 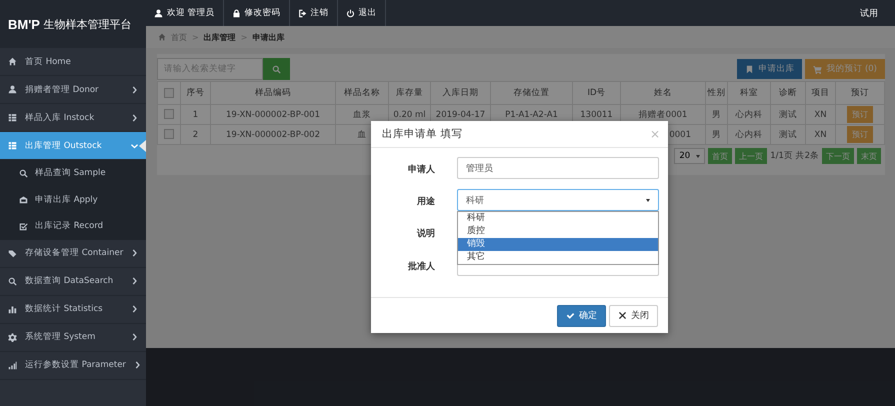 What do you see at coordinates (558, 200) in the screenshot?
I see `purpose-select: 科研` at bounding box center [558, 200].